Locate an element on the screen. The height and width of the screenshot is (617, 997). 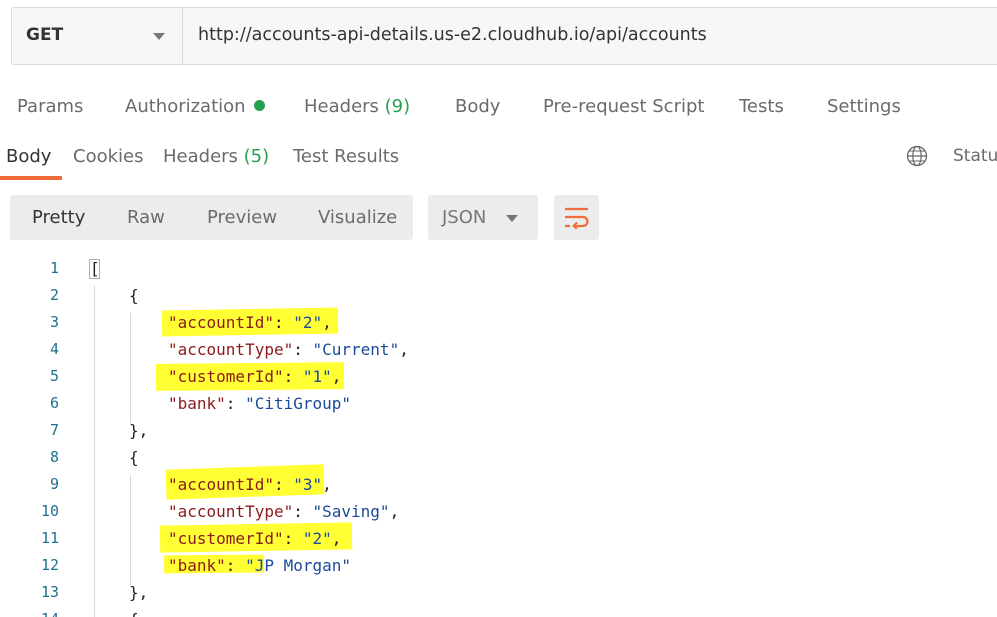
code-text: "accountId": "3", is located at coordinates (250, 484).